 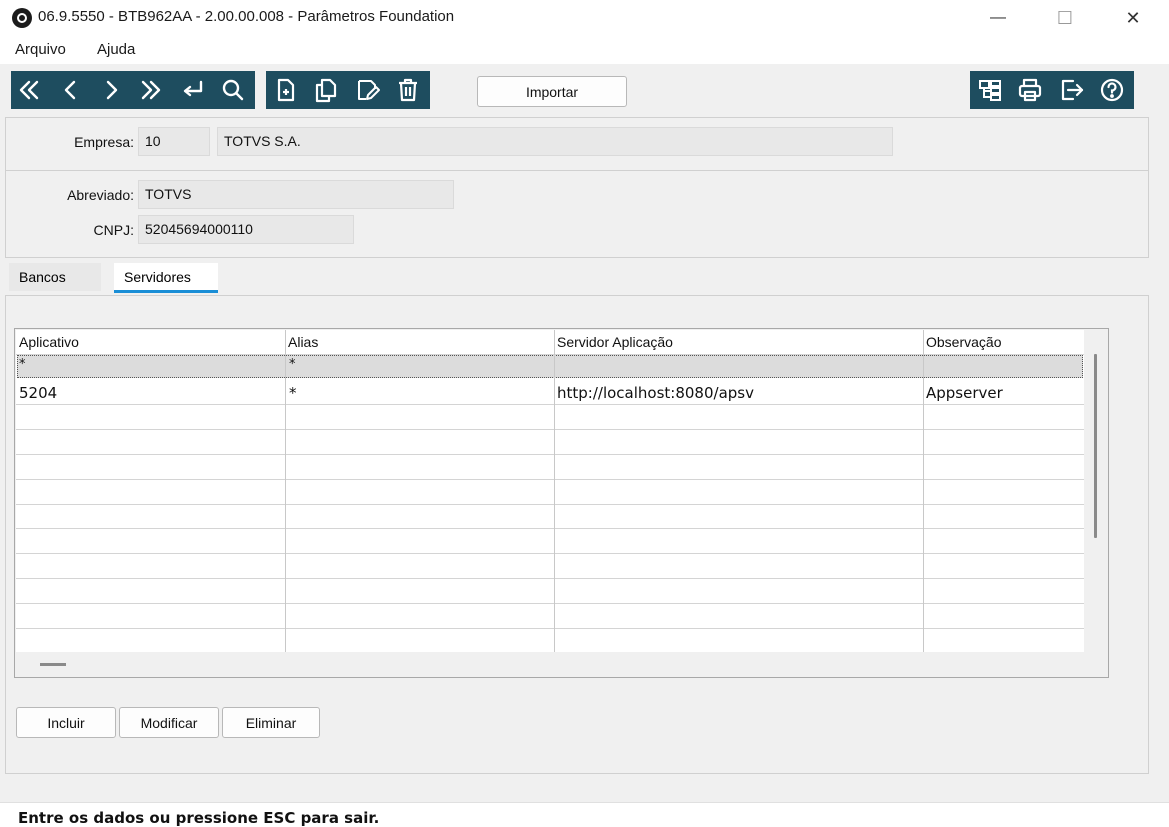 I want to click on table-row, so click(x=550, y=392).